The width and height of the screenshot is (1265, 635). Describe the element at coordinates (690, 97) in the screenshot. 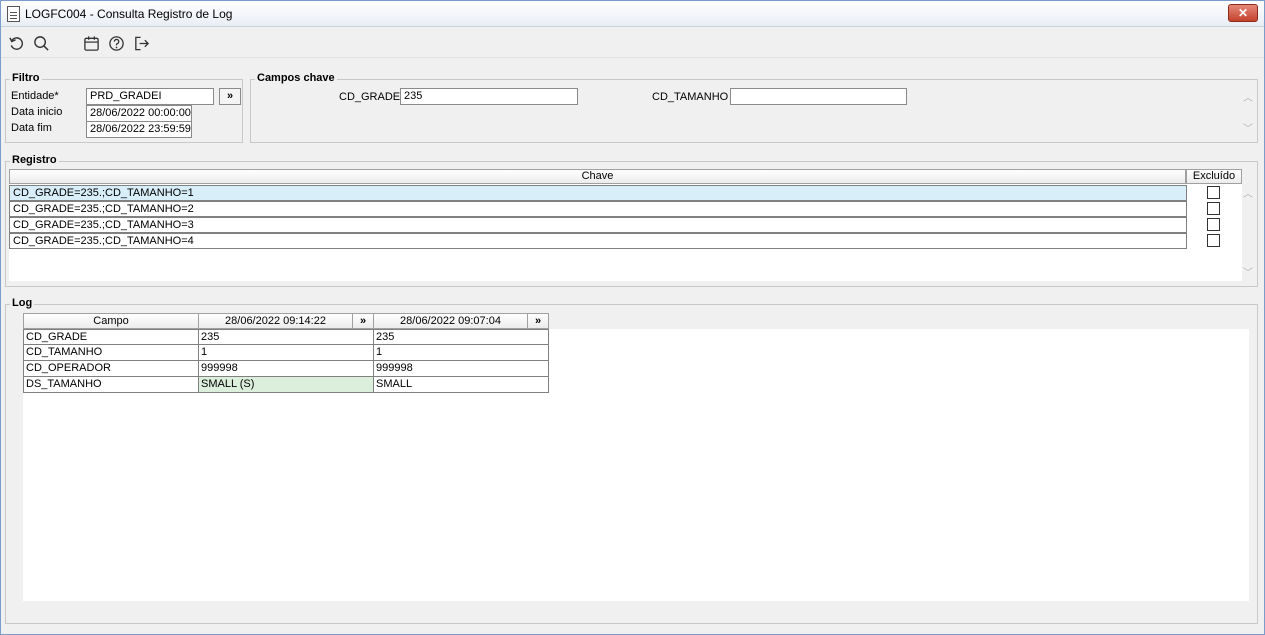

I see `cd-tamanho-label: CD_TAMANHO` at that location.